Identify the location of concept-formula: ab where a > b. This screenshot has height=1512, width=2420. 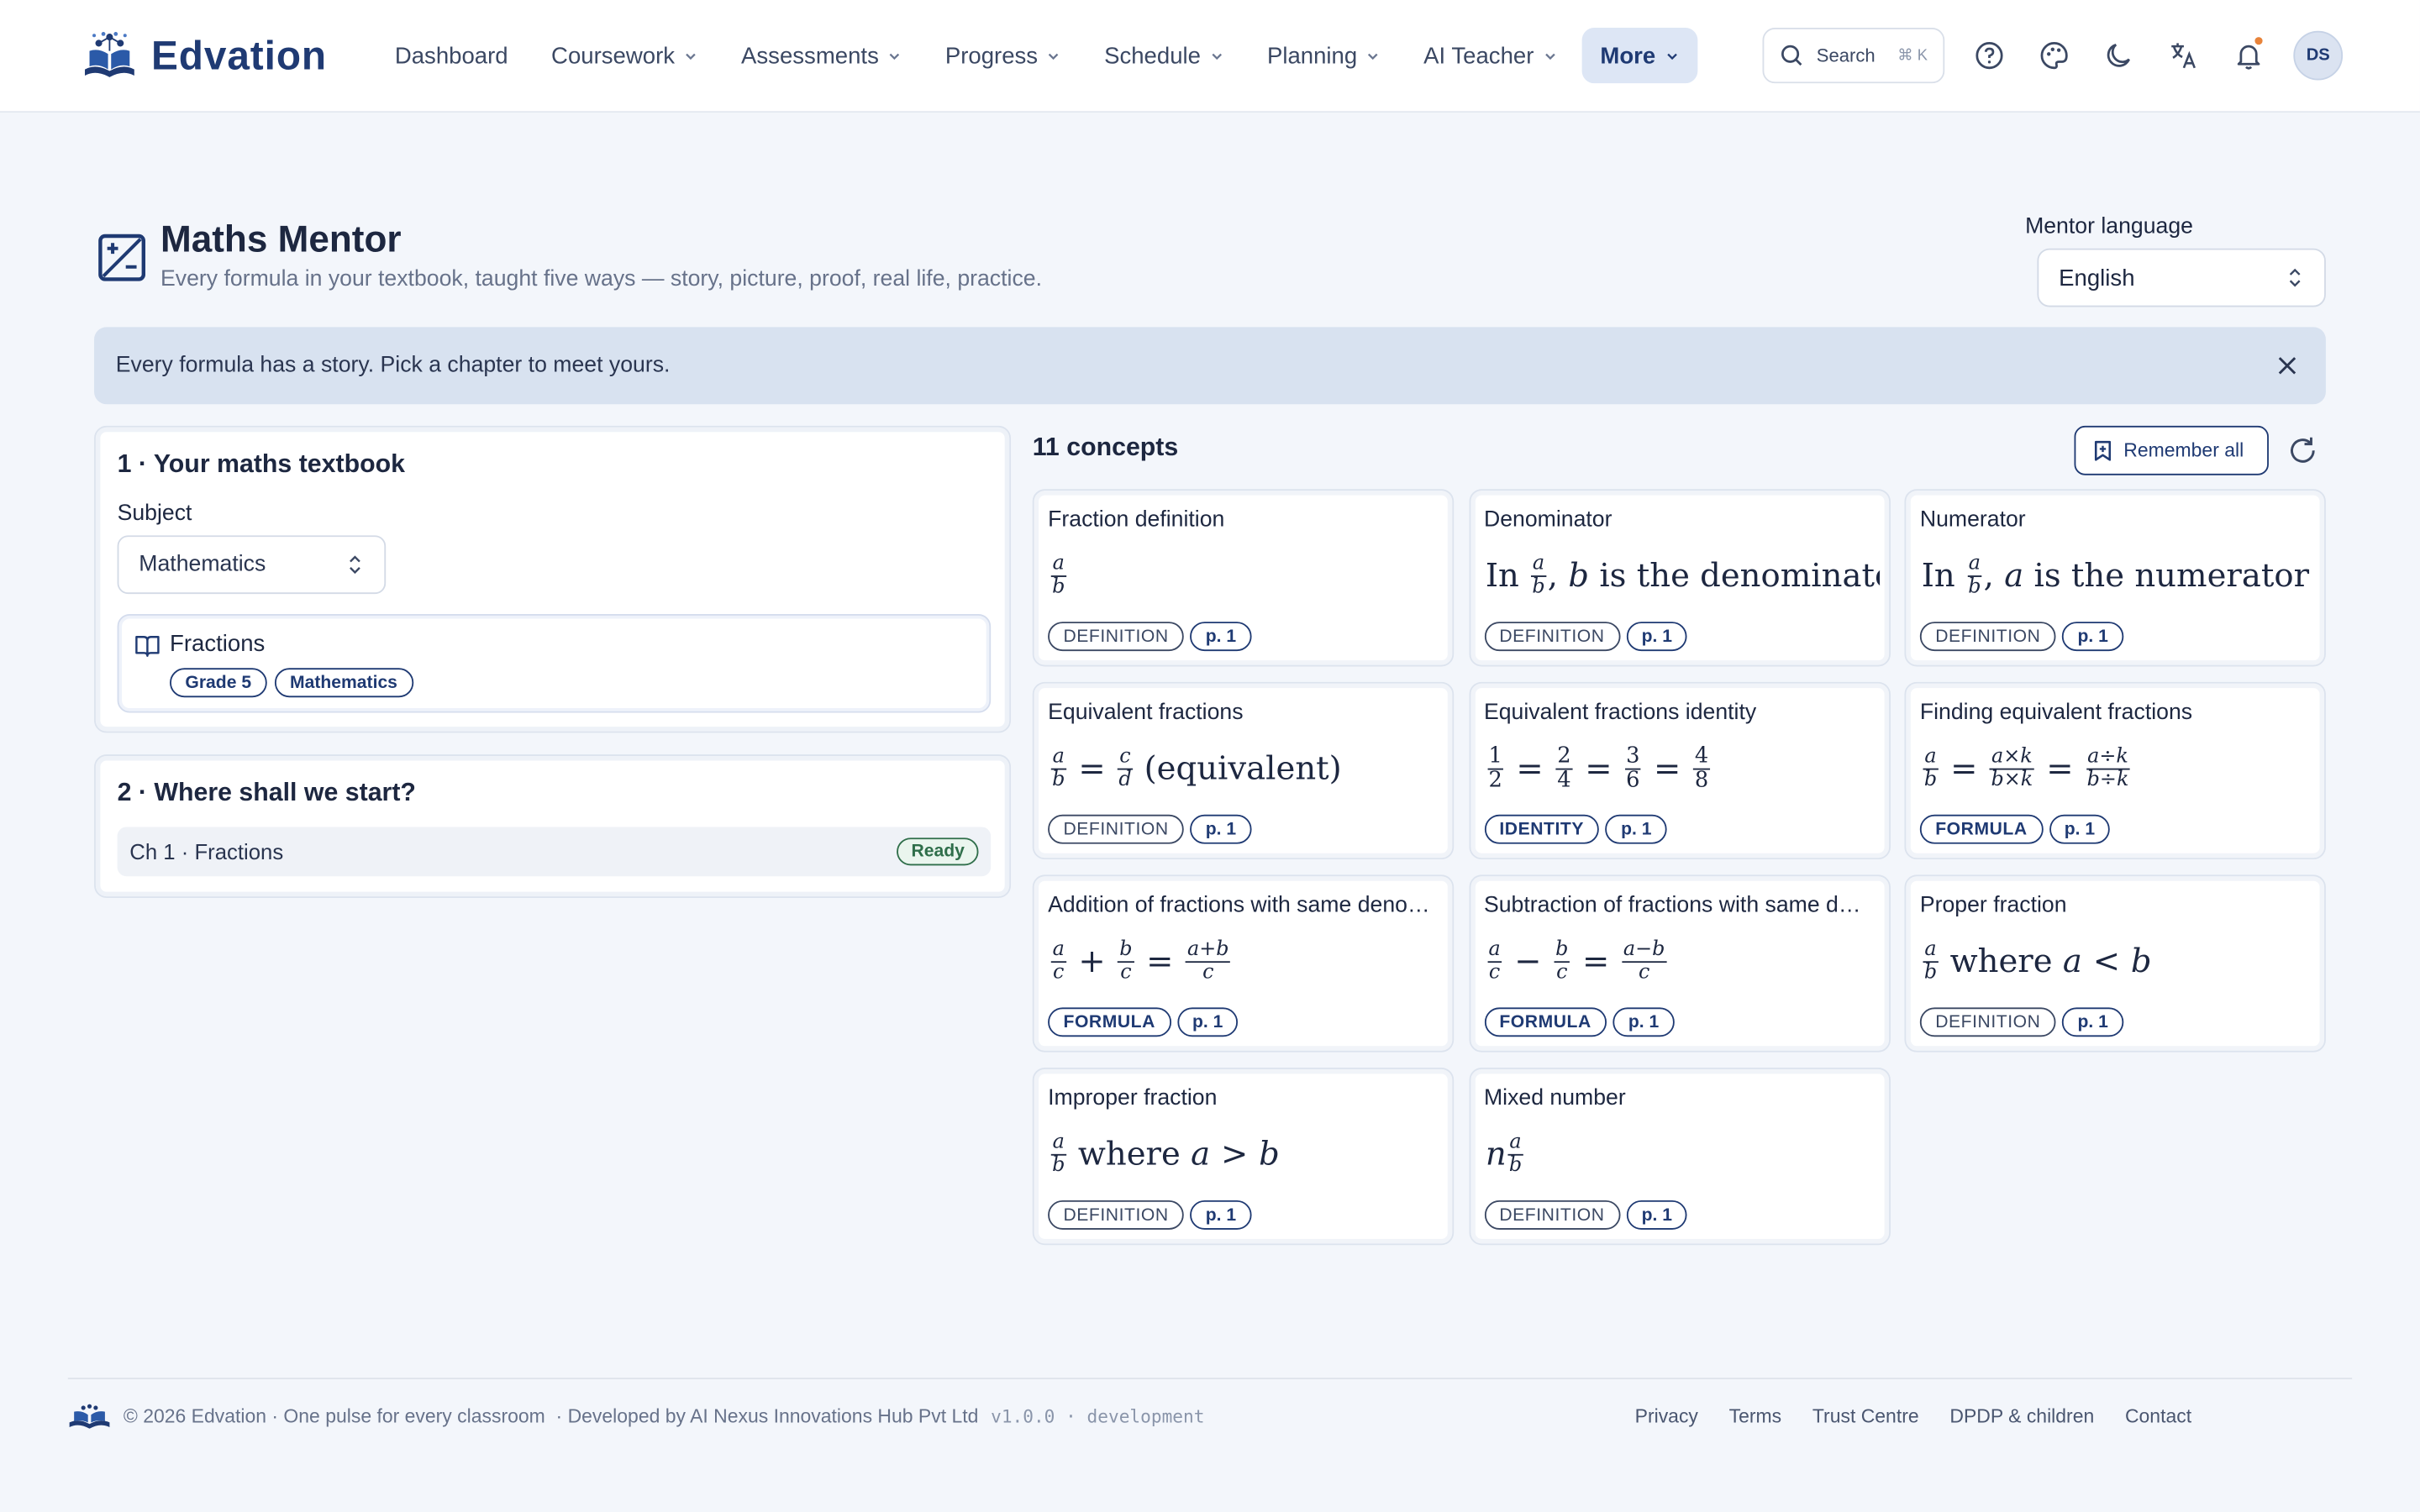
(1165, 1154).